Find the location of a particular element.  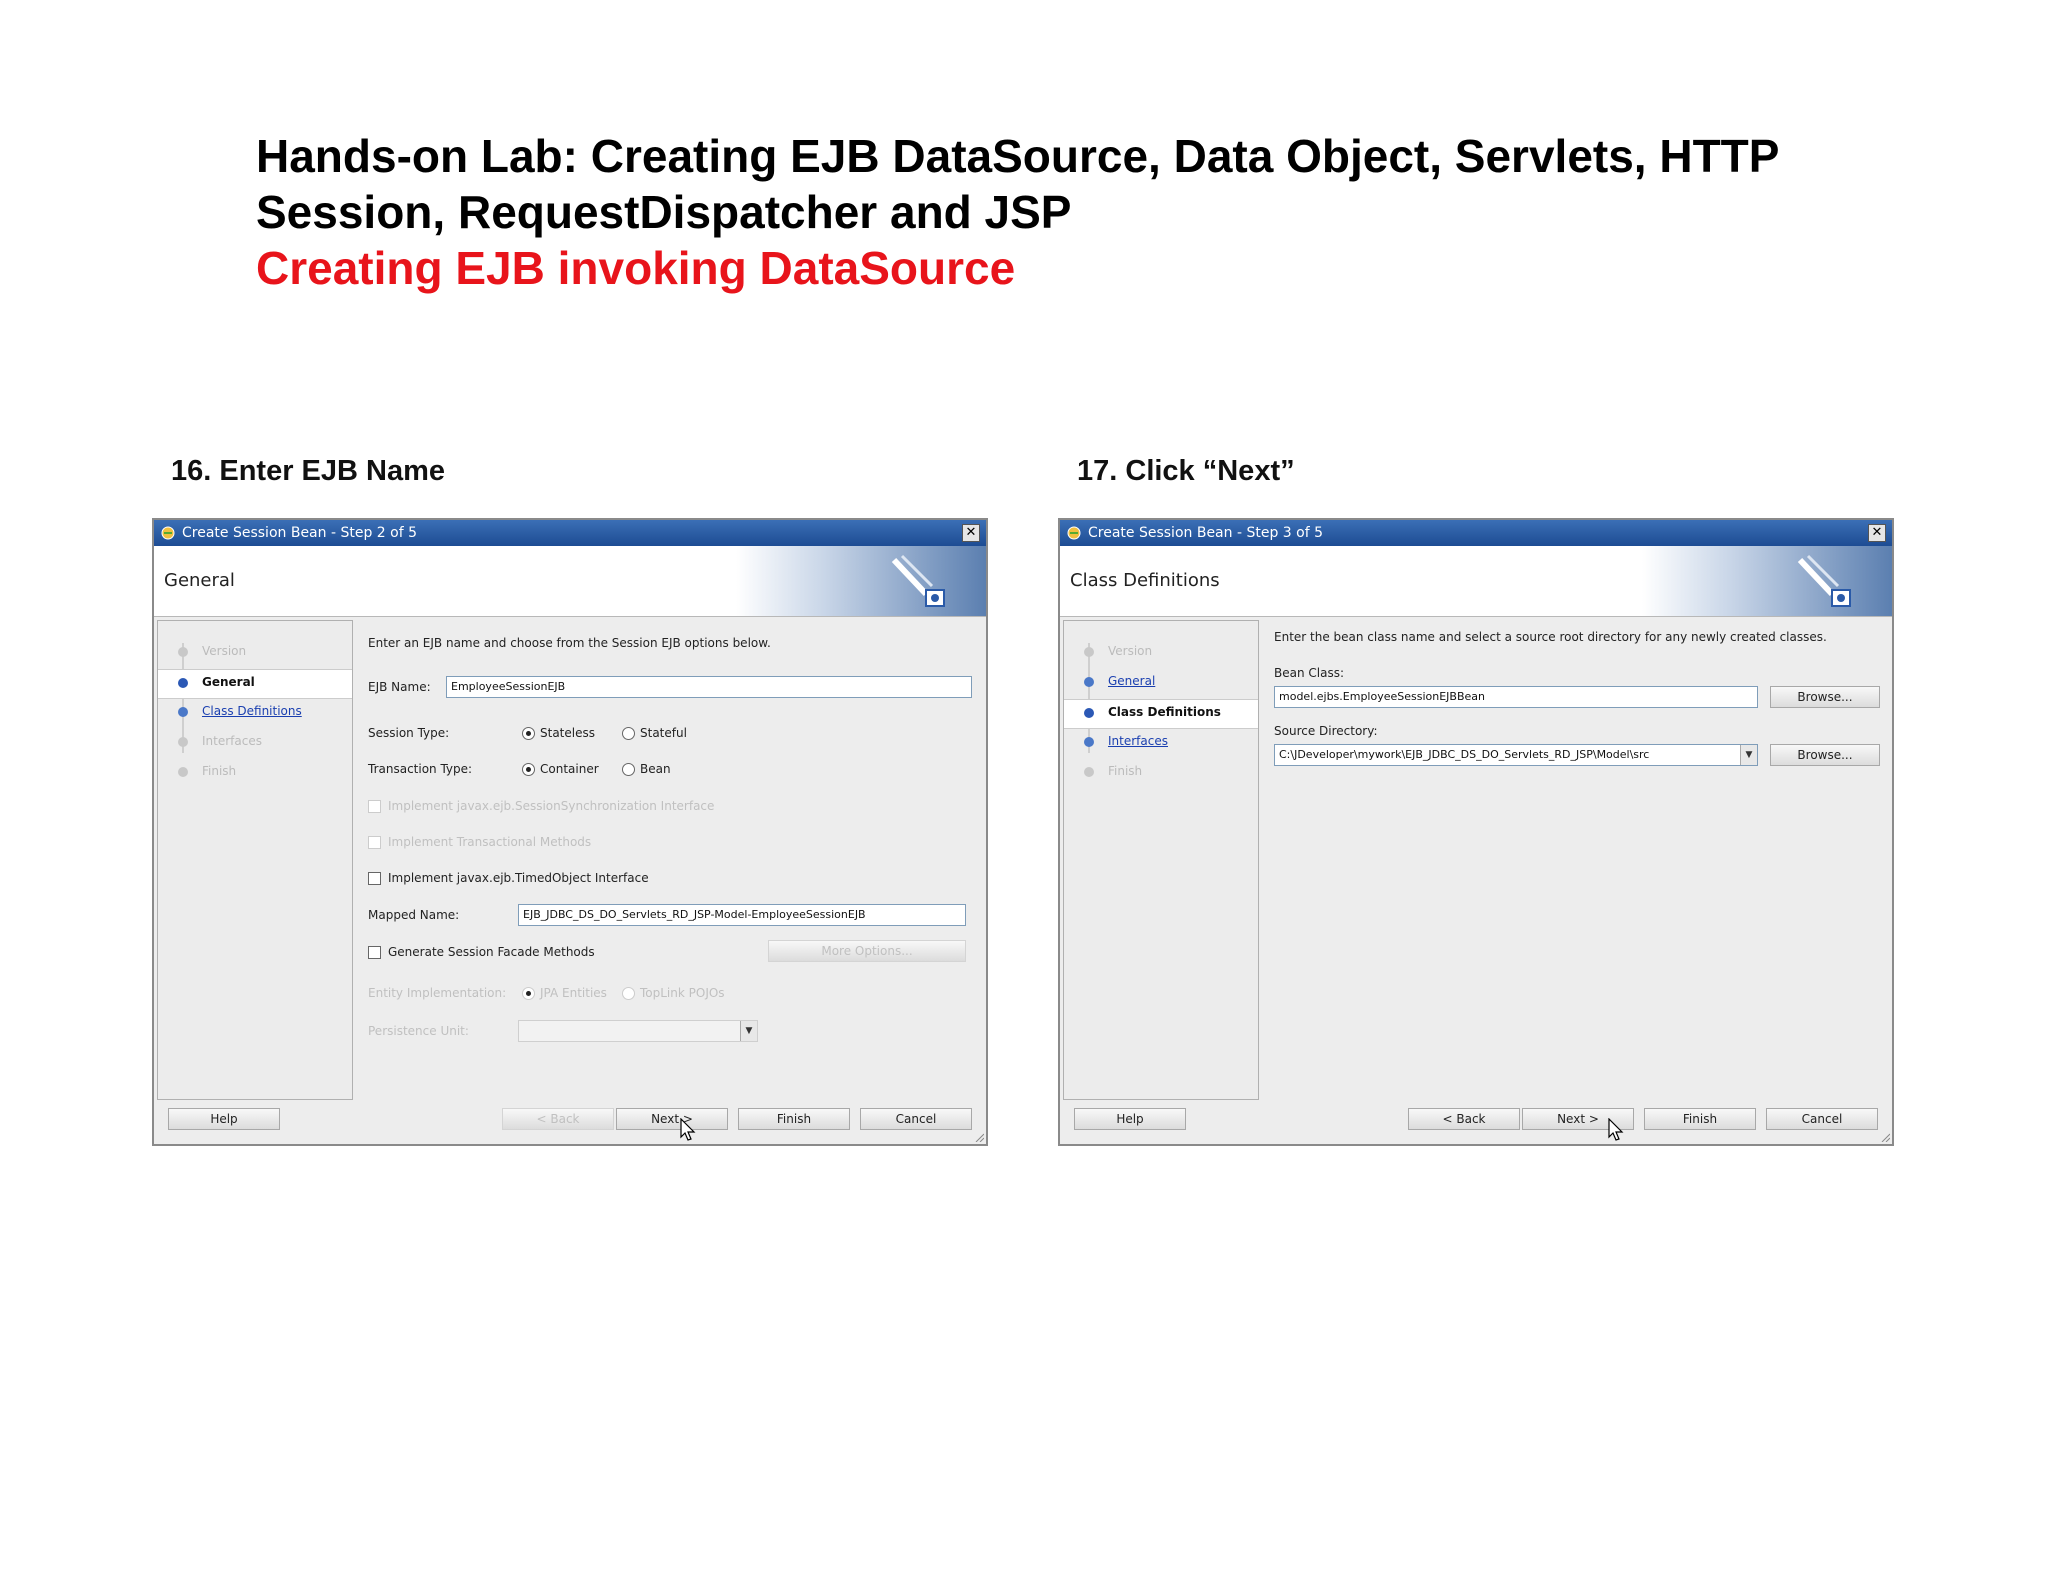

ejb-name-input: EmployeeSessionEJB is located at coordinates (709, 687).